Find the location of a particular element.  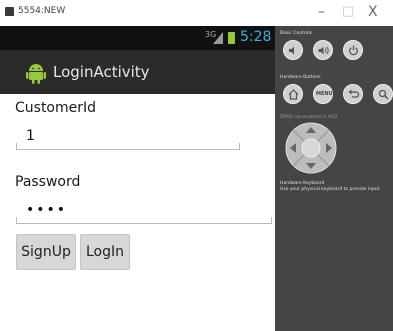

power-button is located at coordinates (353, 50).